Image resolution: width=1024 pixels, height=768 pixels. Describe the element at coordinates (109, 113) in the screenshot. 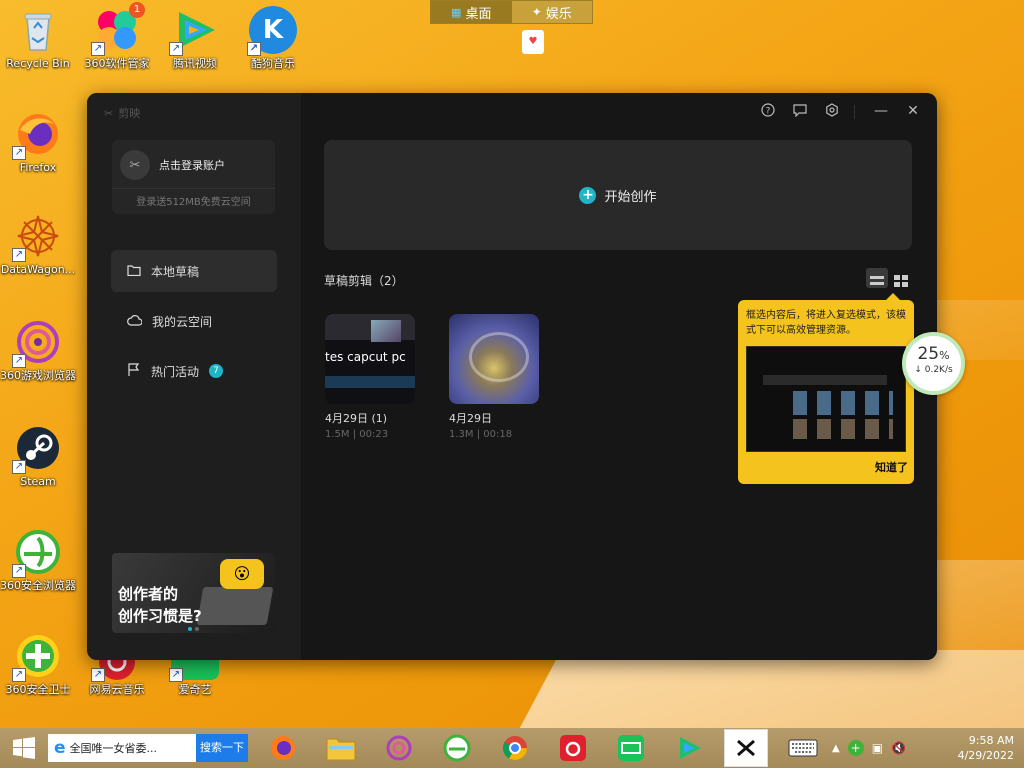

I see `capcut-logo-icon: ✂` at that location.